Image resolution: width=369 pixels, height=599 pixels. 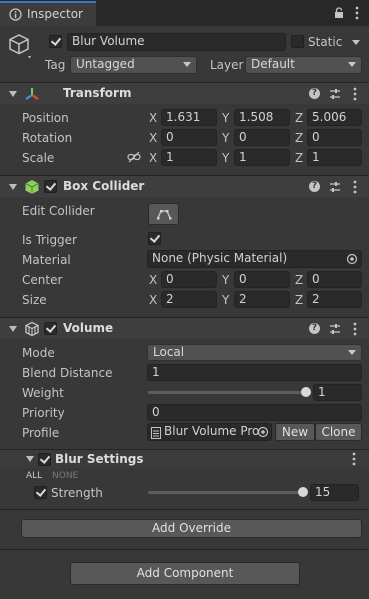 What do you see at coordinates (156, 433) in the screenshot?
I see `profile-asset-icon` at bounding box center [156, 433].